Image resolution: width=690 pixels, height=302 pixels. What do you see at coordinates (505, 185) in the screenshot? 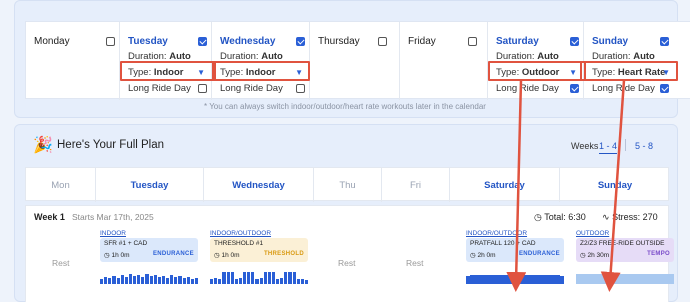
I see `col-header-saturday: Saturday` at bounding box center [505, 185].